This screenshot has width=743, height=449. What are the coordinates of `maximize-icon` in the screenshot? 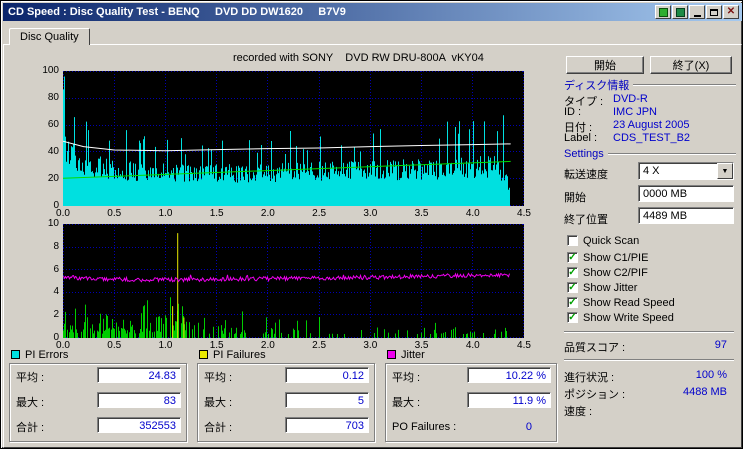 It's located at (714, 12).